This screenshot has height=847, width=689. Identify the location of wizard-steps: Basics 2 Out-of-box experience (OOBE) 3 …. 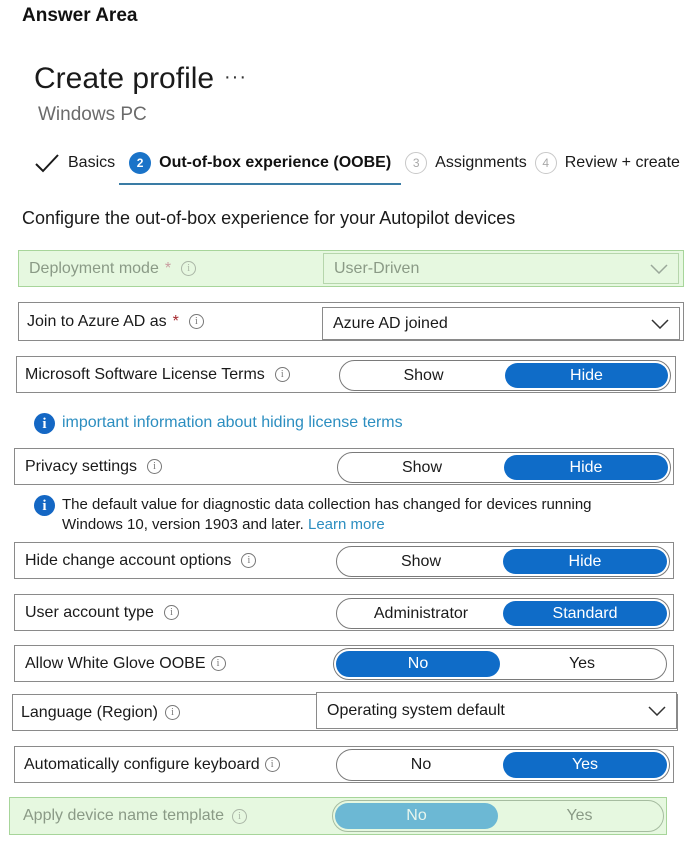
(361, 166).